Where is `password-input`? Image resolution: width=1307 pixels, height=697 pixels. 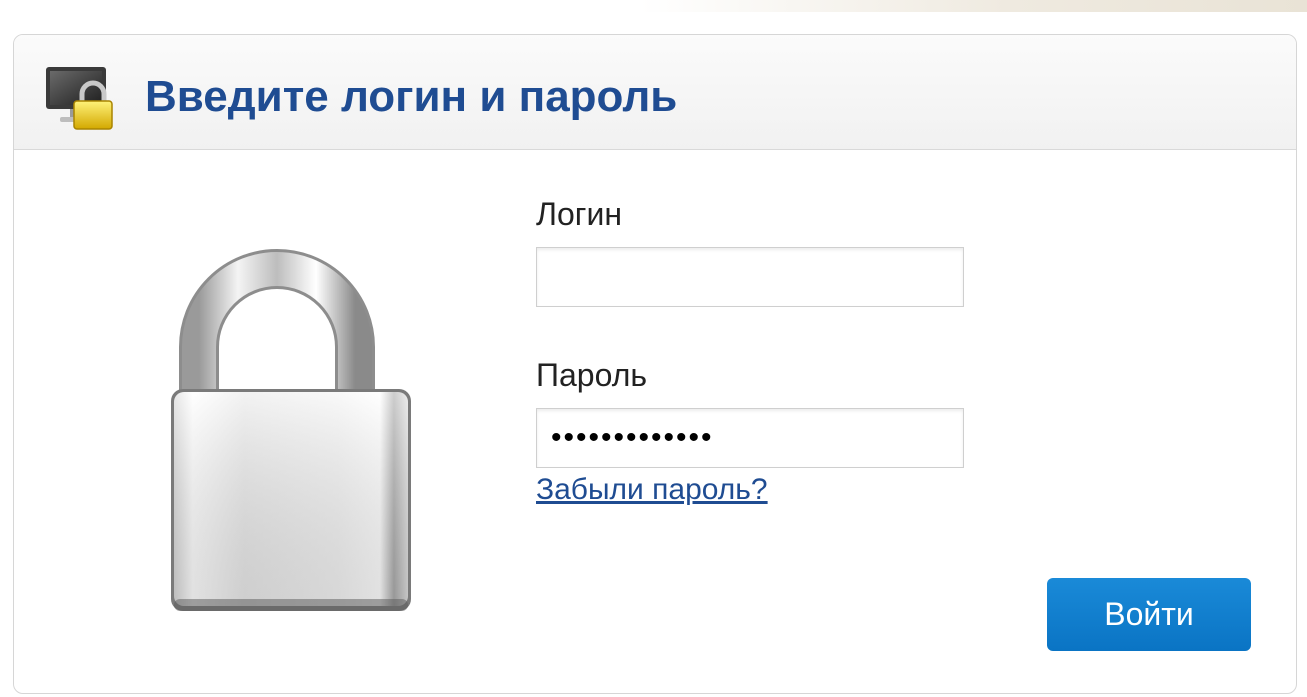 password-input is located at coordinates (750, 438).